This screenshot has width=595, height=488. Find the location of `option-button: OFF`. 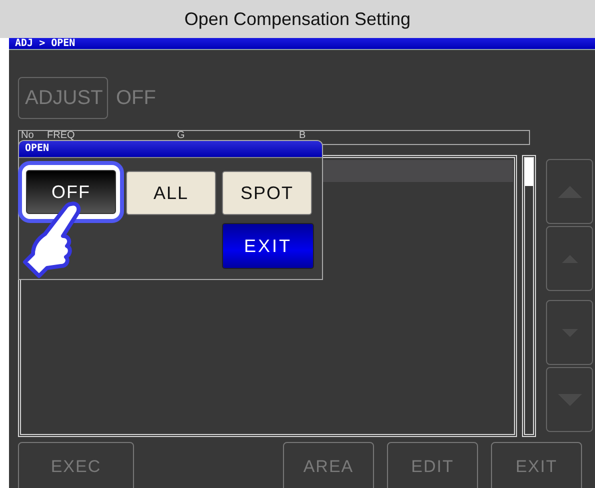

option-button: OFF is located at coordinates (71, 192).